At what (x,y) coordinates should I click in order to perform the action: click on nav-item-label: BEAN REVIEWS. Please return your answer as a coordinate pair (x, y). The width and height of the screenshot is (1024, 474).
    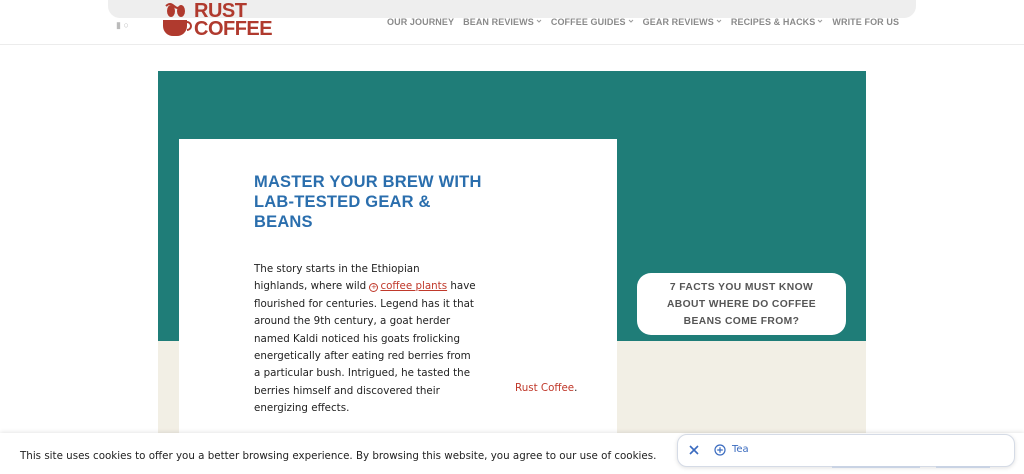
    Looking at the image, I should click on (498, 22).